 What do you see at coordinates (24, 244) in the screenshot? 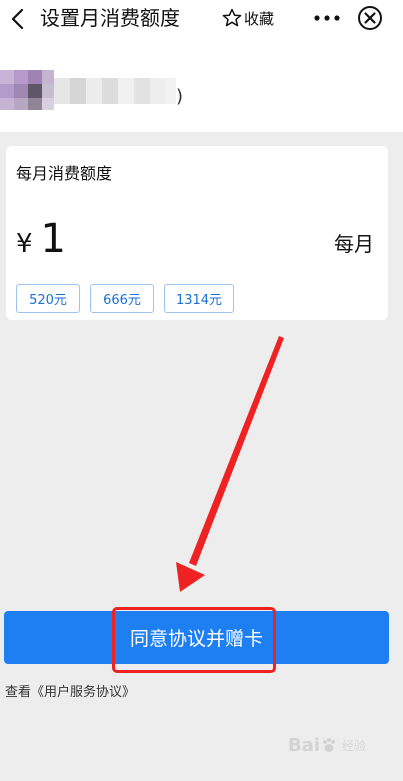
I see `currency-symbol: ¥` at bounding box center [24, 244].